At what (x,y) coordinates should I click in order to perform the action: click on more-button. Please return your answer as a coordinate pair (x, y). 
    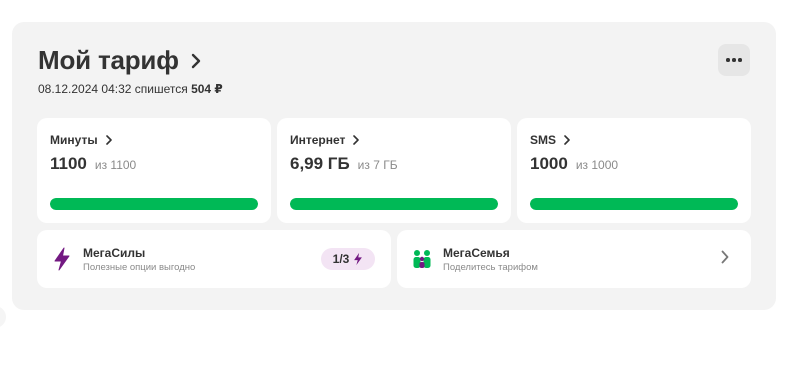
    Looking at the image, I should click on (734, 60).